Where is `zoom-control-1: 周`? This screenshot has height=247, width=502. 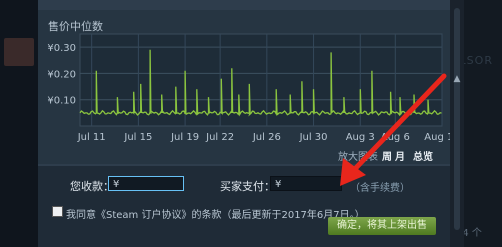 zoom-control-1: 周 is located at coordinates (387, 157).